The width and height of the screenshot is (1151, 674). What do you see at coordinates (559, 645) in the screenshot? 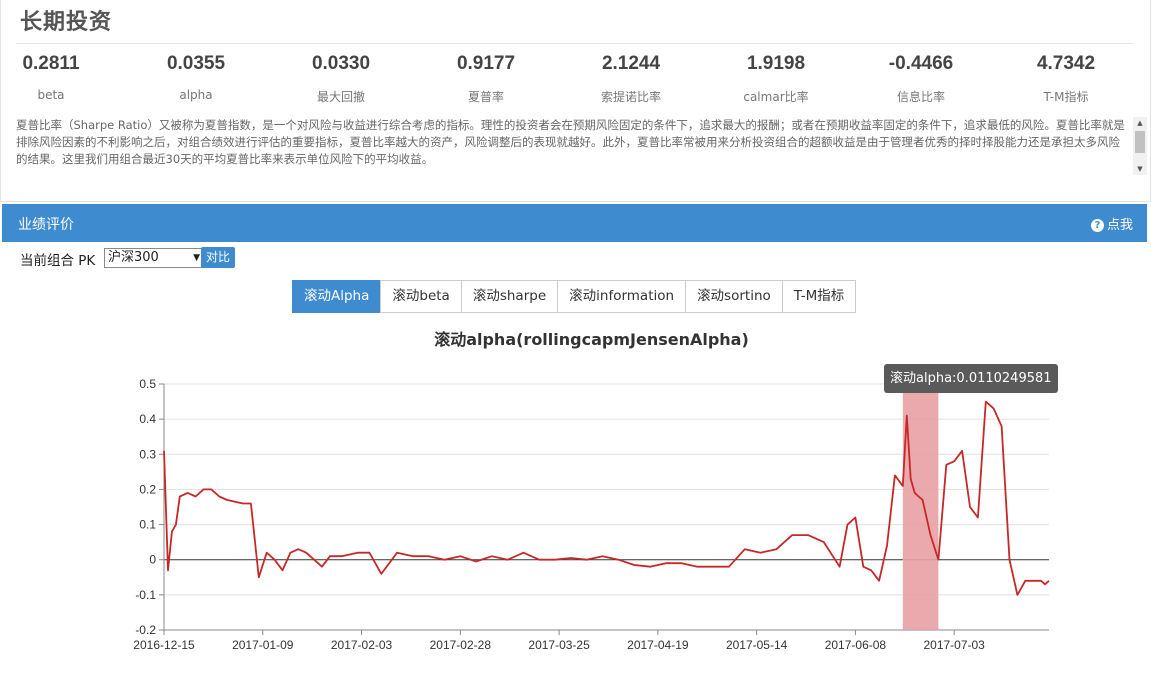
I see `x-tick-label: 2017-03-25` at bounding box center [559, 645].